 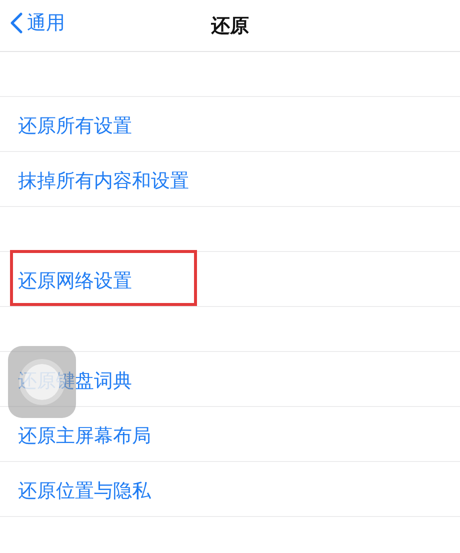 I want to click on reset-option: 还原网络设置, so click(x=103, y=278).